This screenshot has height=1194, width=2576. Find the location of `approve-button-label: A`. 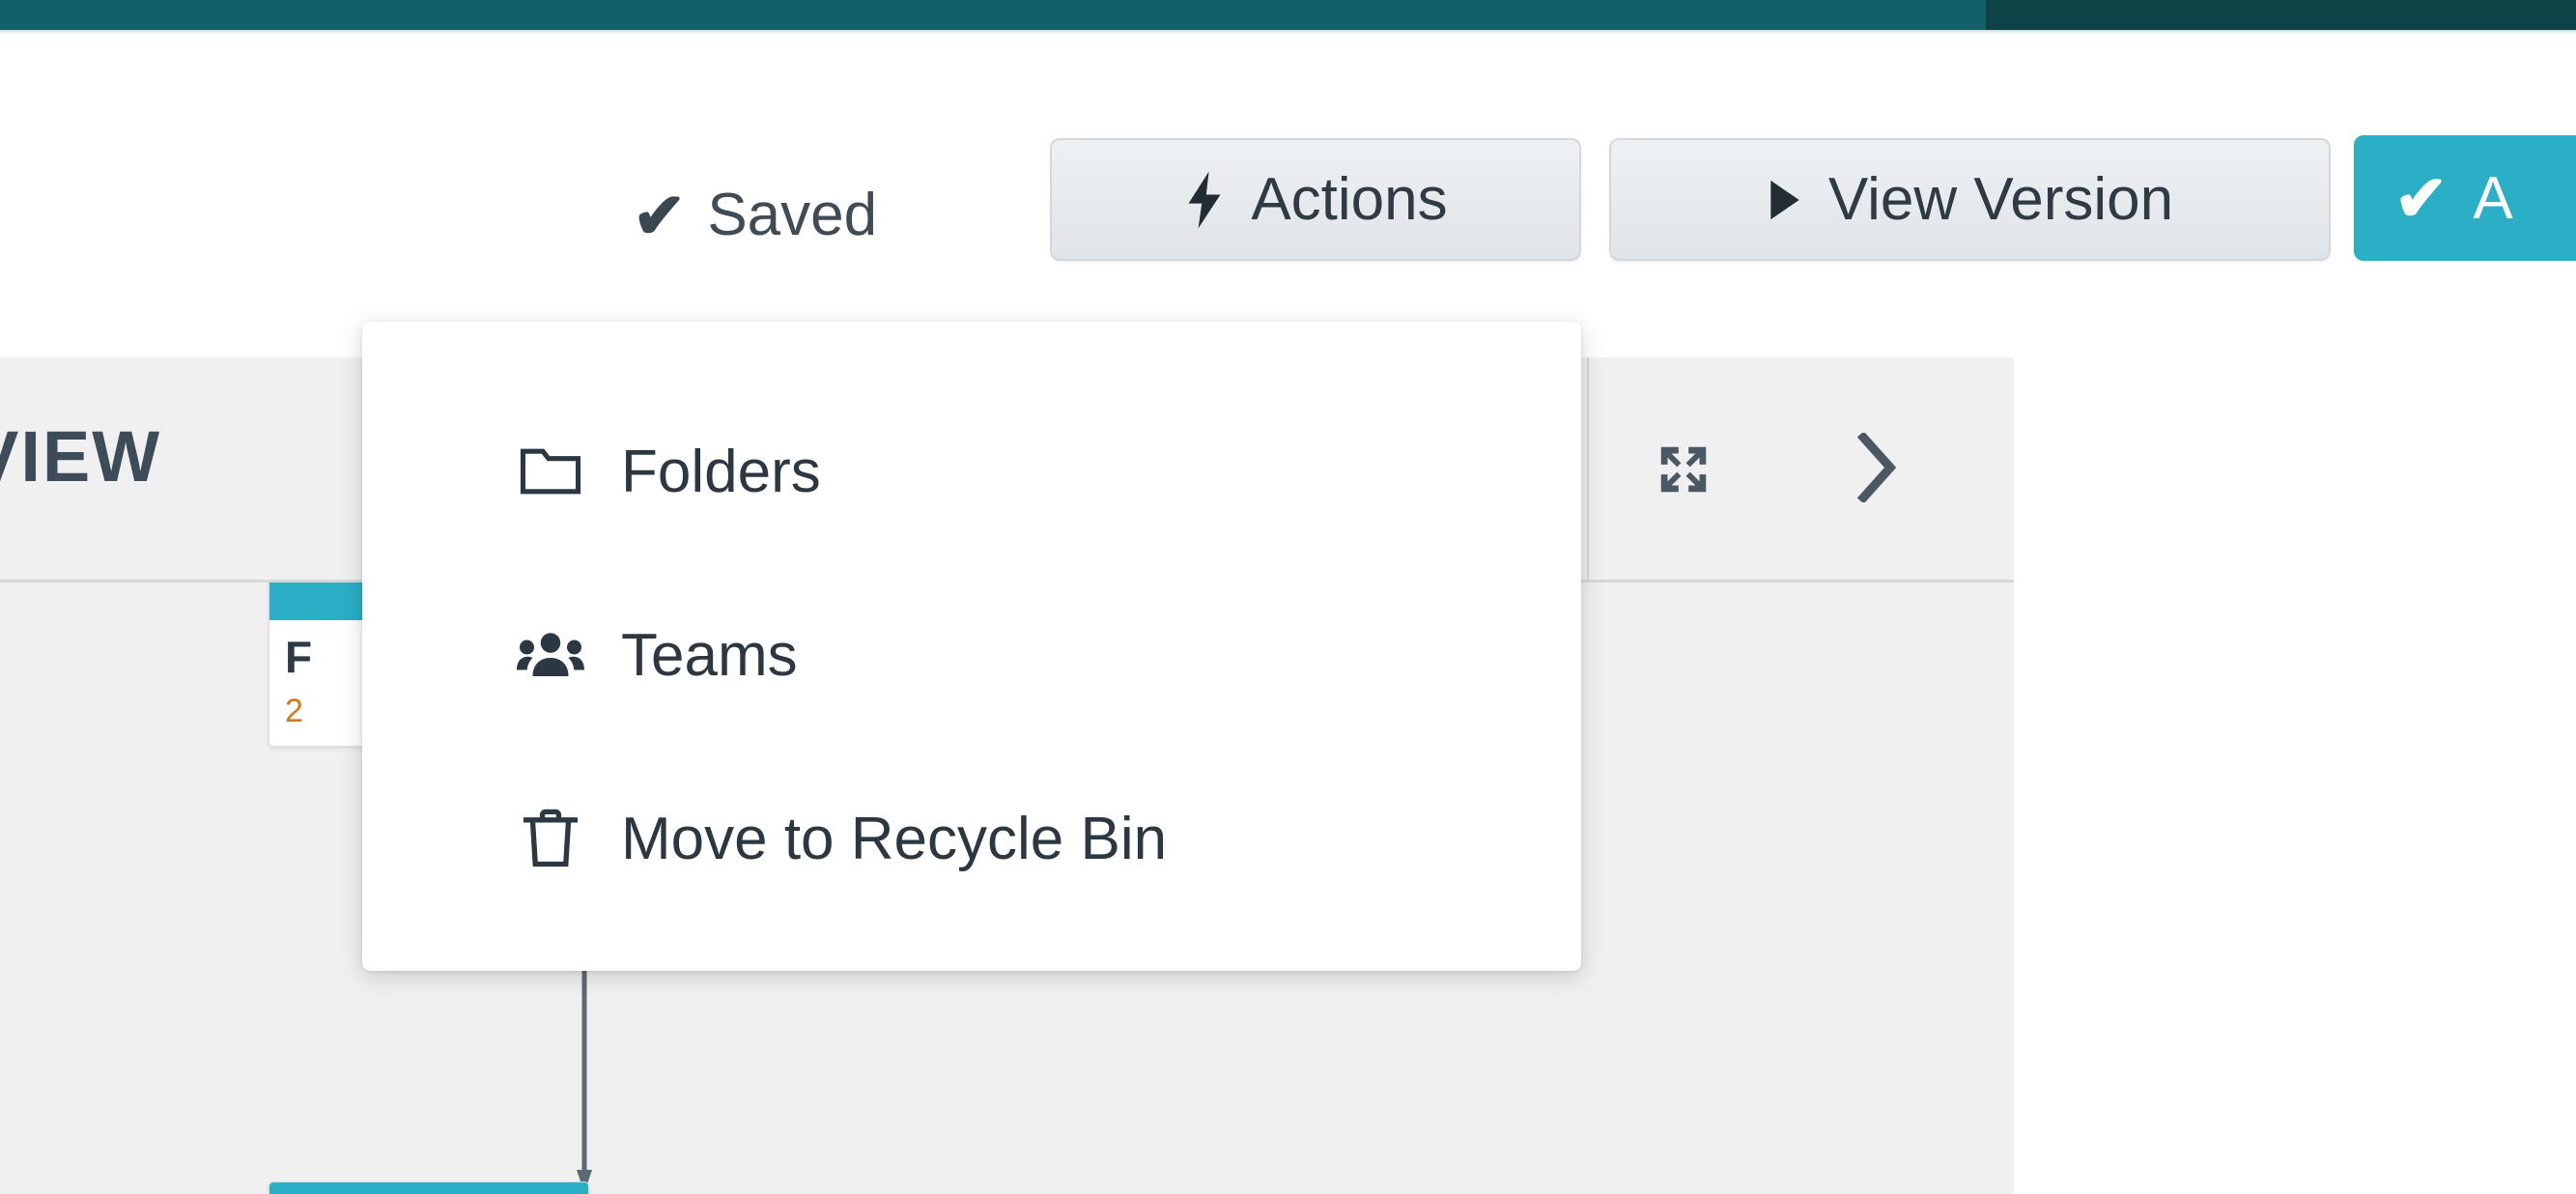

approve-button-label: A is located at coordinates (2493, 198).